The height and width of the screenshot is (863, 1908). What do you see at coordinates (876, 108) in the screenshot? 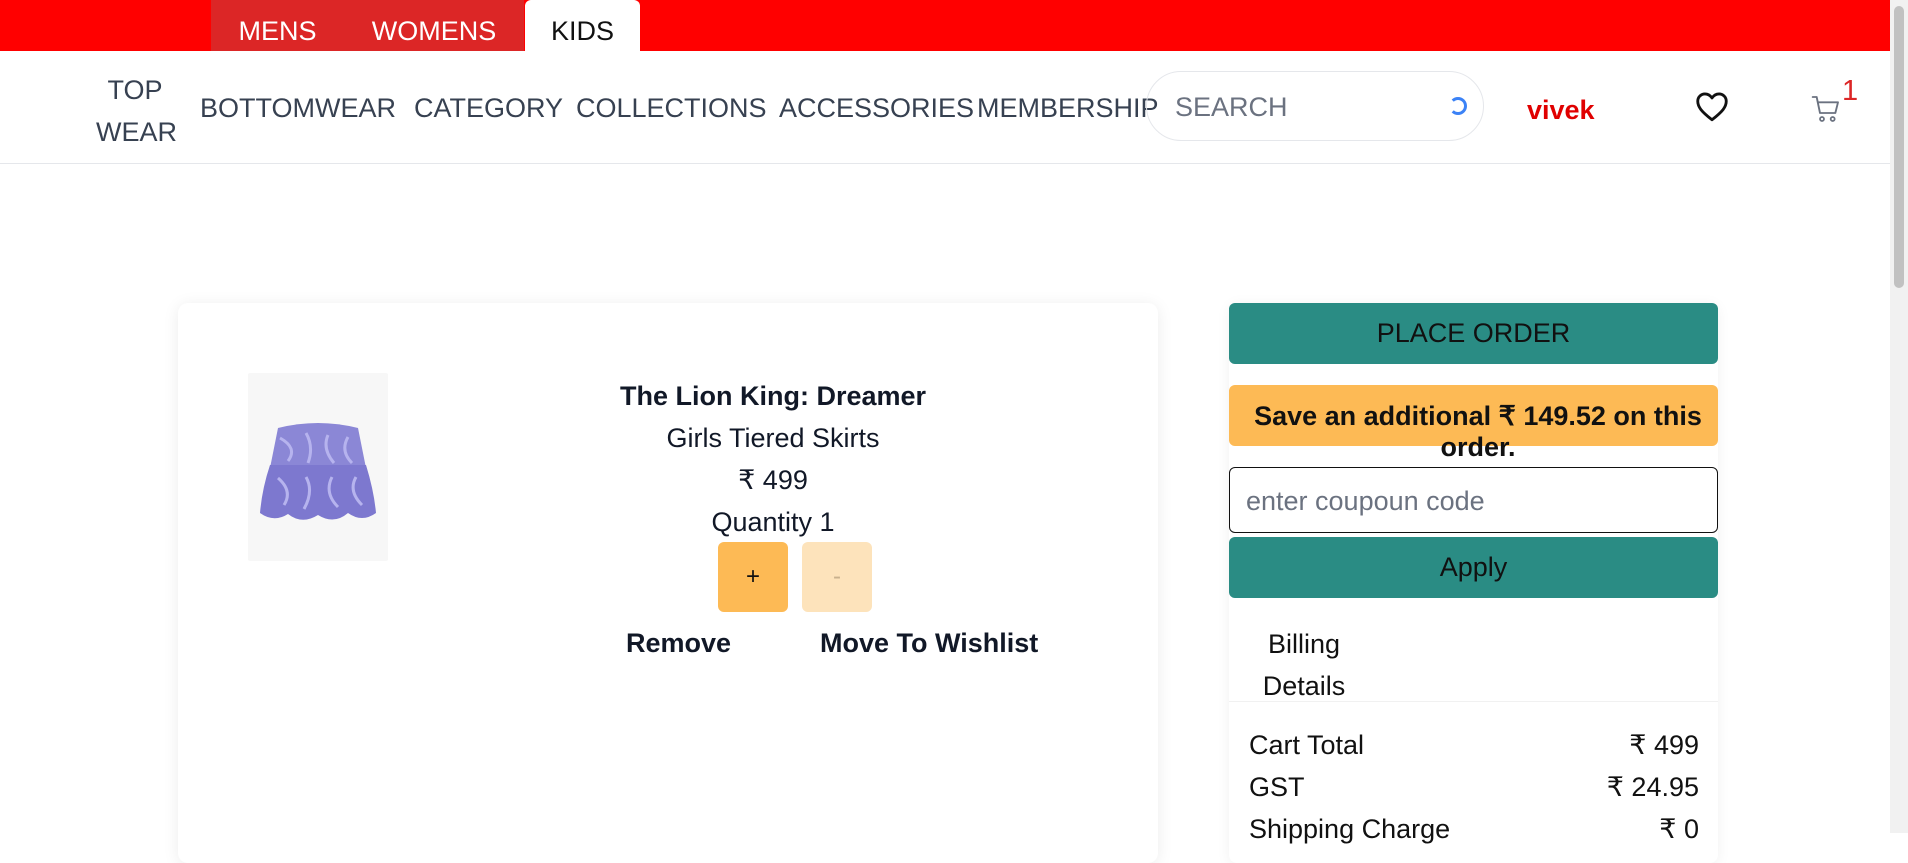
I see `nav-accessories: ACCESSORIES` at bounding box center [876, 108].